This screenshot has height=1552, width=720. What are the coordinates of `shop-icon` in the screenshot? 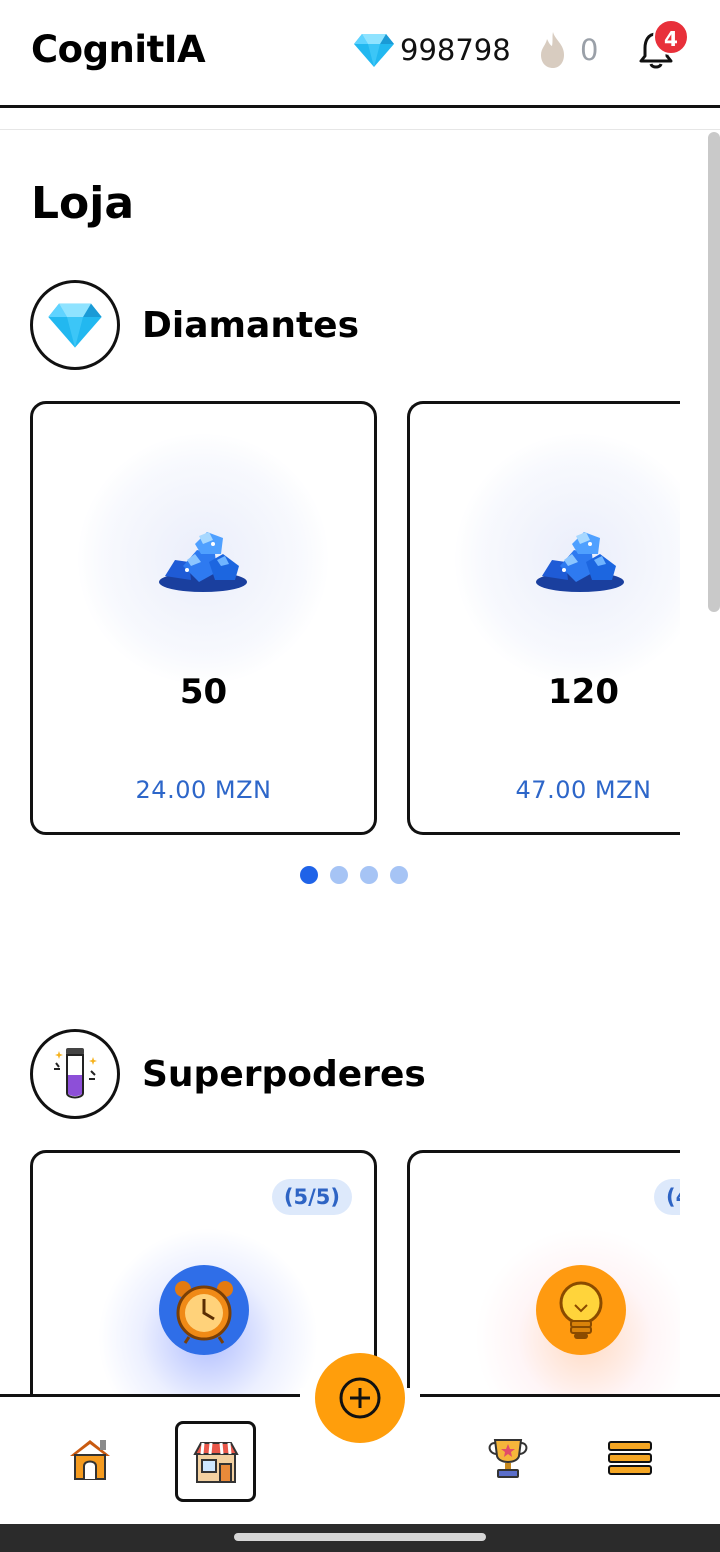 It's located at (215, 1462).